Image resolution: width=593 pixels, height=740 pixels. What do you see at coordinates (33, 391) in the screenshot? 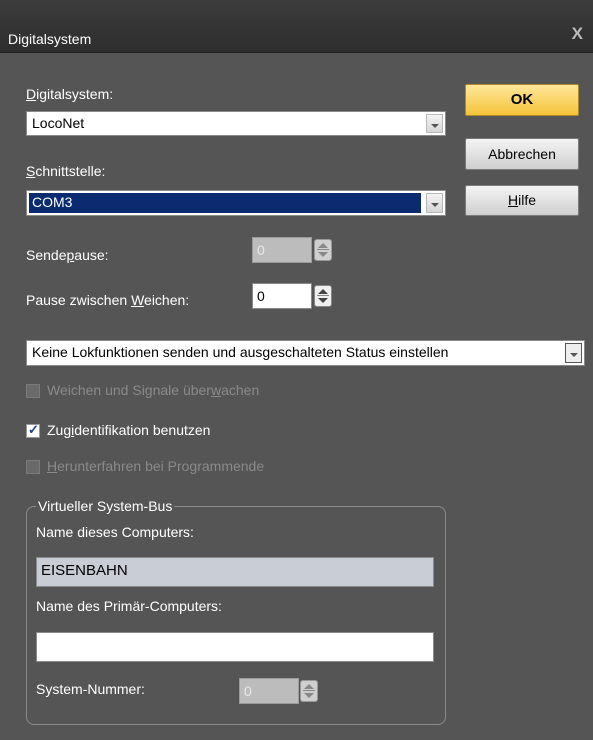
I see `weichen-ueberwachen-checkbox` at bounding box center [33, 391].